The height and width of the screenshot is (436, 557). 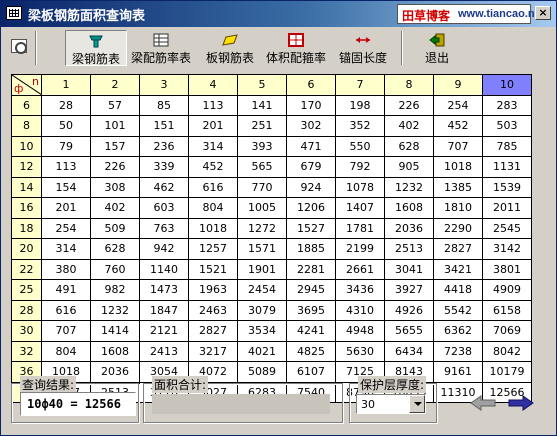 What do you see at coordinates (311, 249) in the screenshot?
I see `table-cell: 1885` at bounding box center [311, 249].